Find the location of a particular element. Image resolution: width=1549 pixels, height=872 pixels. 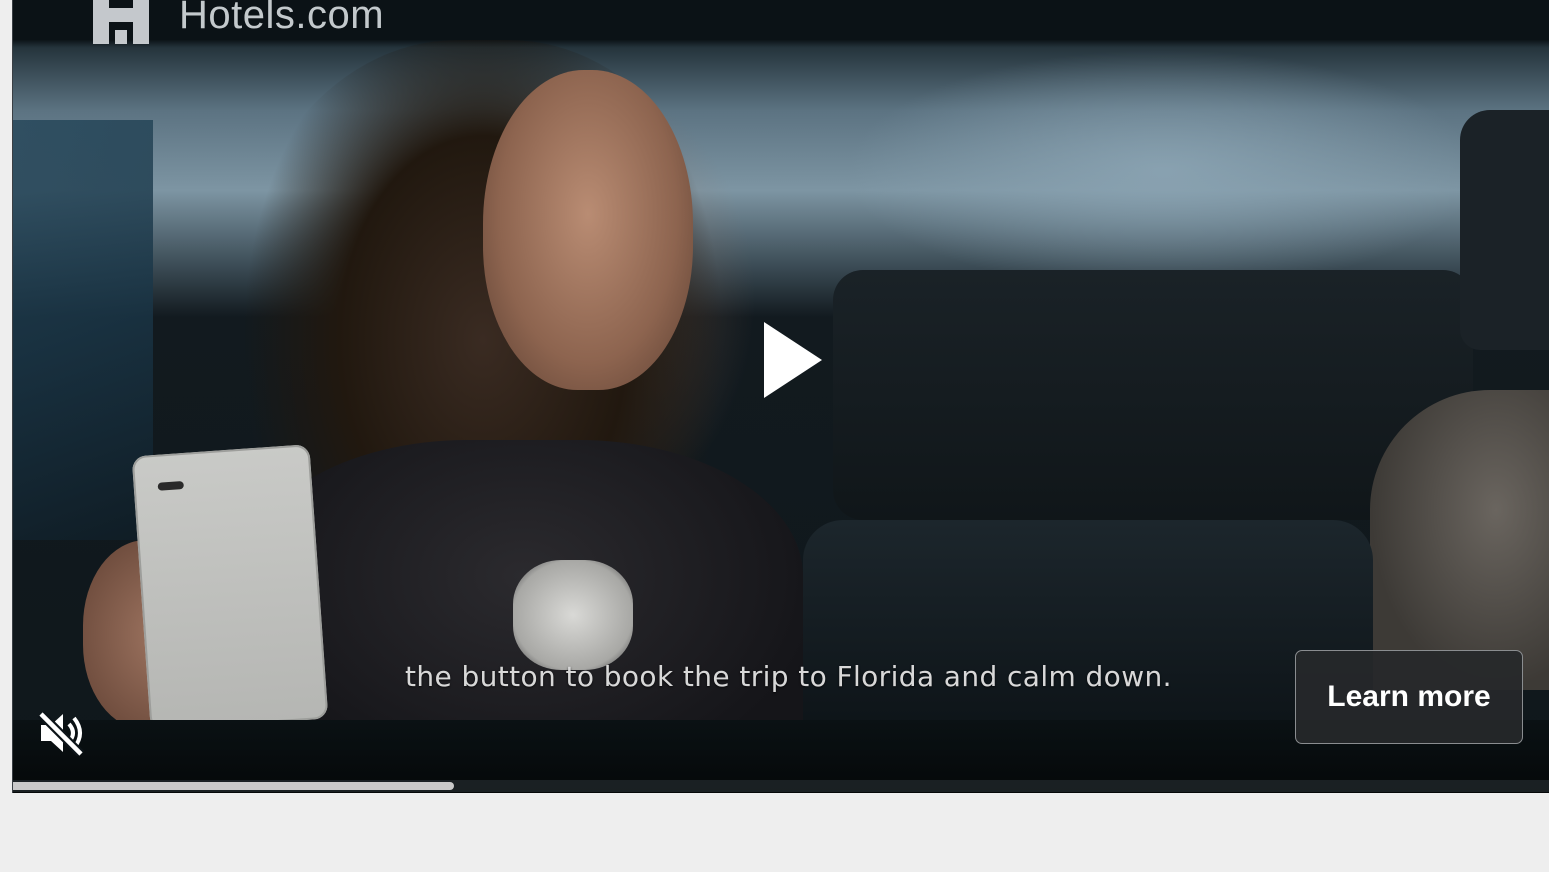

video-progress-bar is located at coordinates (781, 786).